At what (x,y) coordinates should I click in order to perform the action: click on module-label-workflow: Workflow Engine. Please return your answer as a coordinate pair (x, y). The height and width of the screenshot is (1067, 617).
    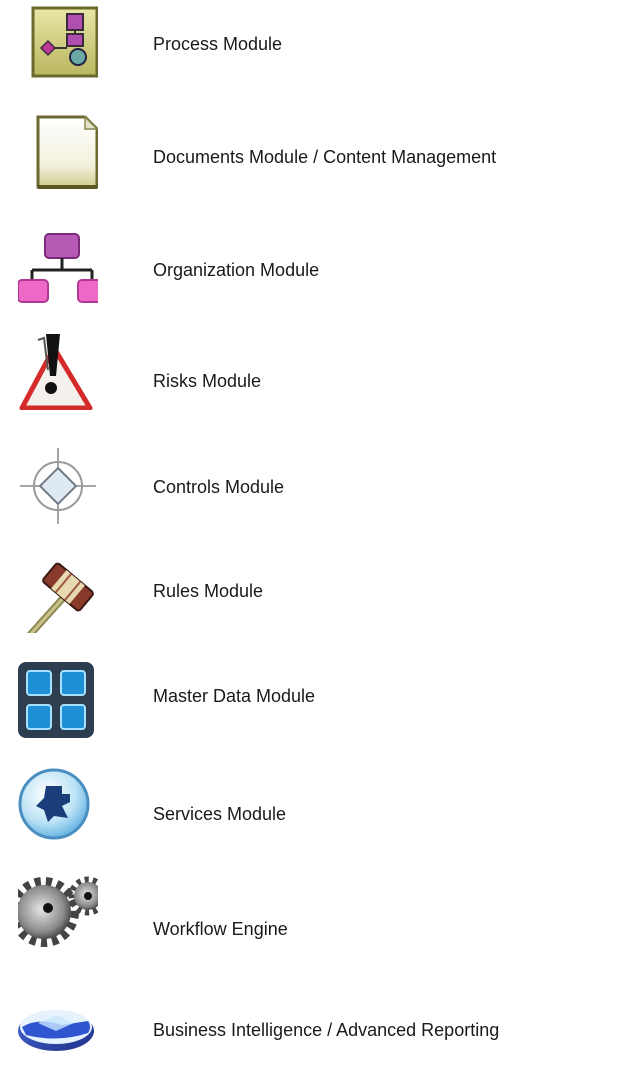
    Looking at the image, I should click on (220, 929).